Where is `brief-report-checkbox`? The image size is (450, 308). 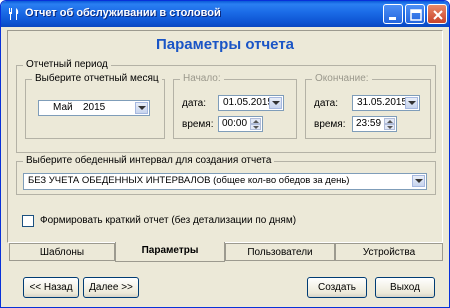 brief-report-checkbox is located at coordinates (28, 221).